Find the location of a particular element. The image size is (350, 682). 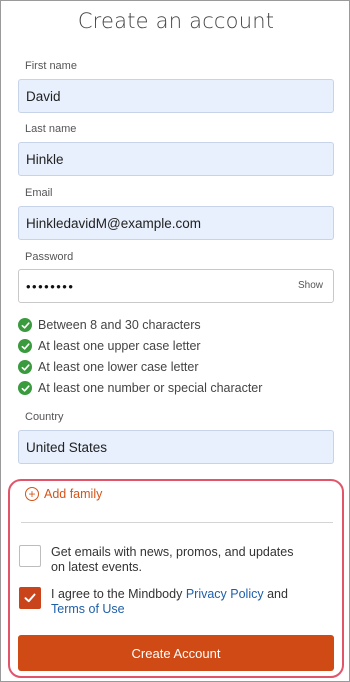

terms-of-use-link: Terms of Use is located at coordinates (88, 609).